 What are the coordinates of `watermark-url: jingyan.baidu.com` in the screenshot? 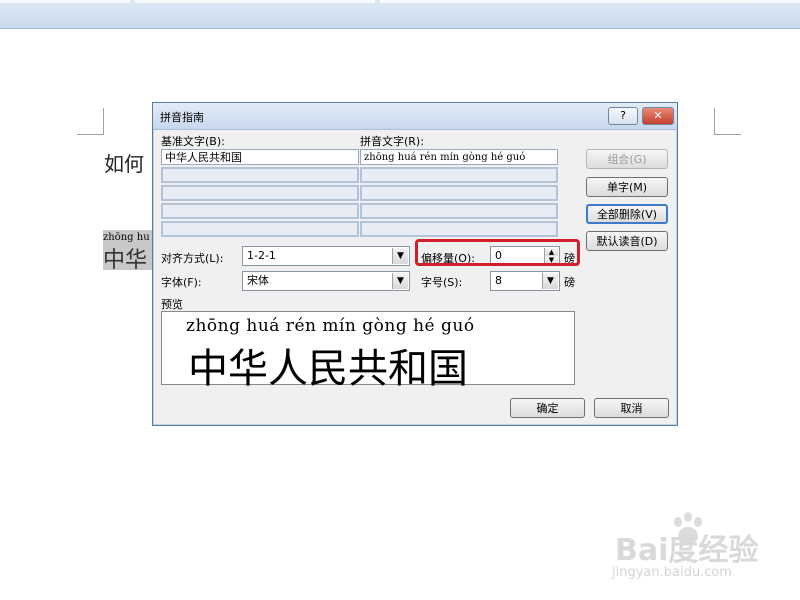 It's located at (672, 572).